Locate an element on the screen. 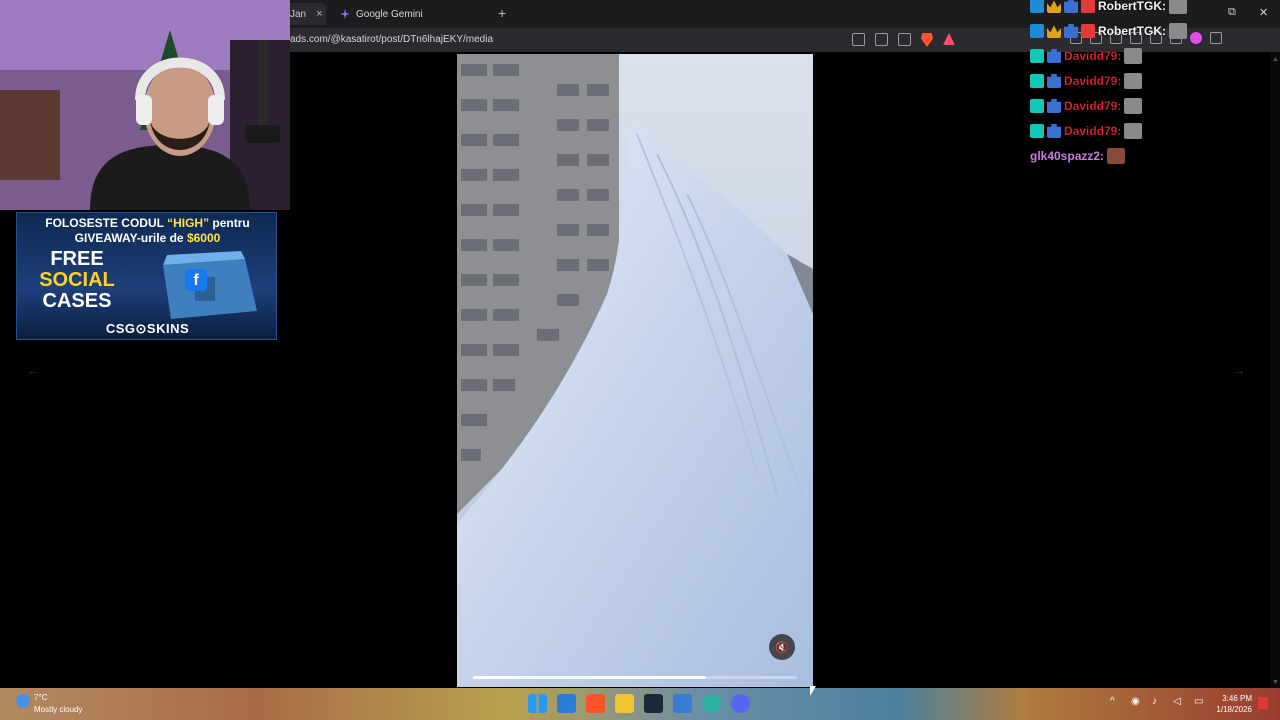 Image resolution: width=1280 pixels, height=720 pixels. address-bar-actions is located at coordinates (903, 40).